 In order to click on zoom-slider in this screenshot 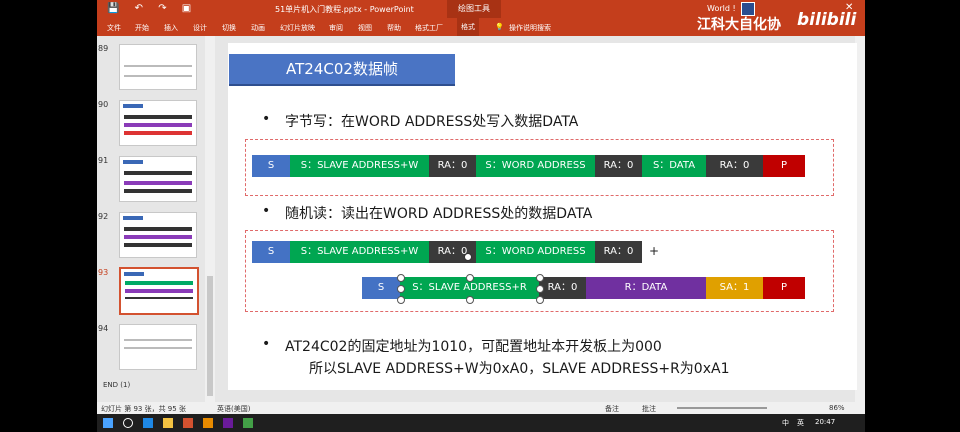, I will do `click(722, 408)`.